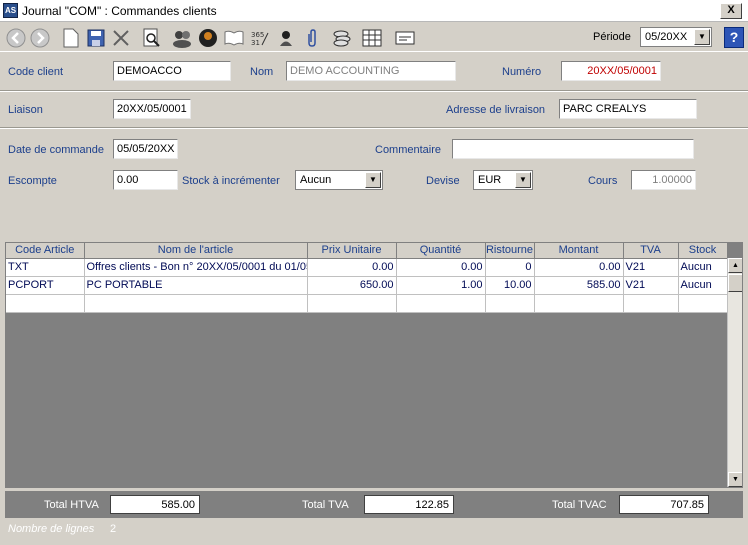  I want to click on scroll-down-icon: ▼, so click(735, 479).